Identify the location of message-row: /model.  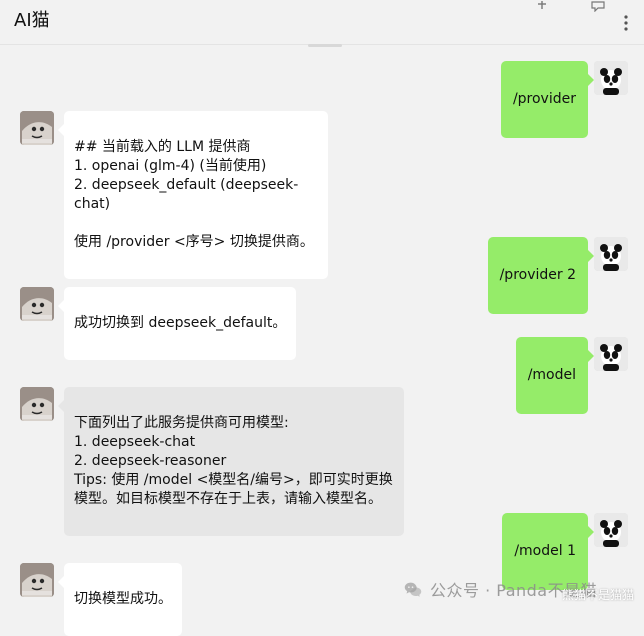
(322, 375).